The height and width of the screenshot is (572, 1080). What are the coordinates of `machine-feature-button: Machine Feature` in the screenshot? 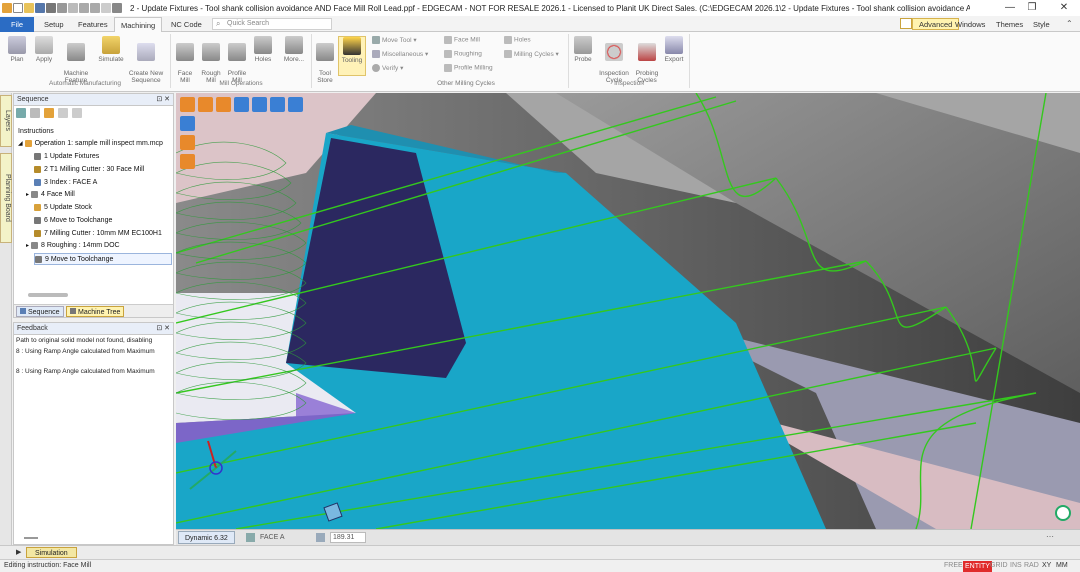 It's located at (76, 60).